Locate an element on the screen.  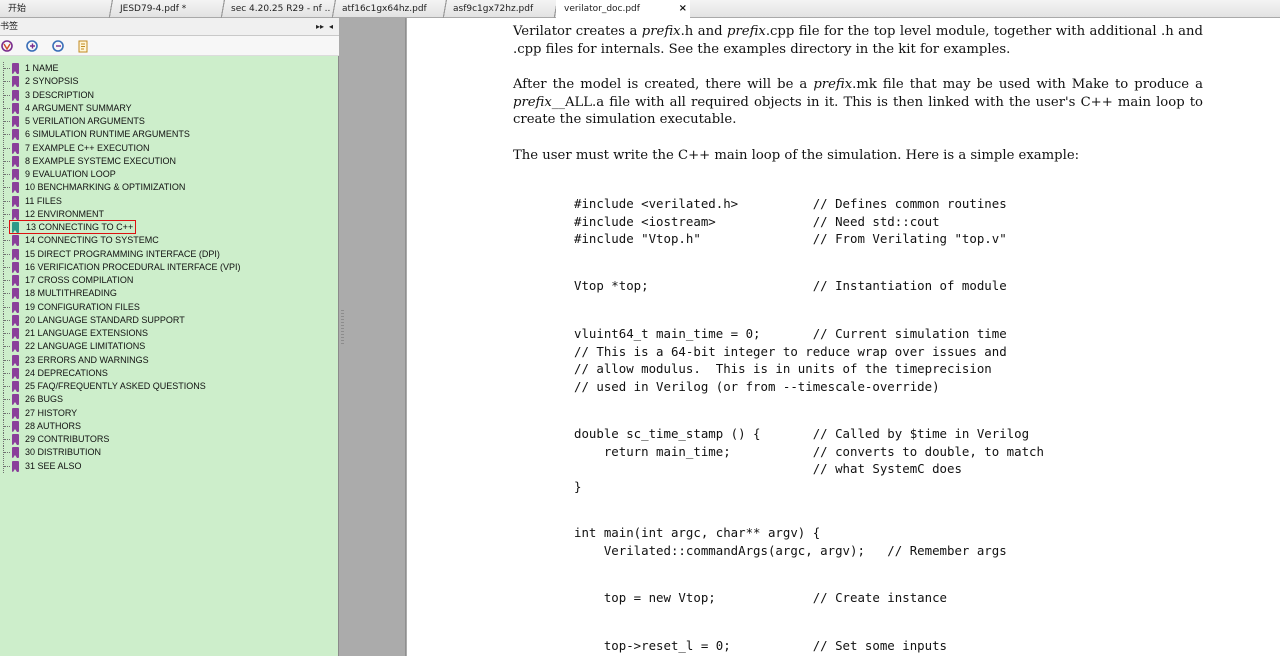
bookmark-label: 22 LANGUAGE LIMITATIONS is located at coordinates (85, 346).